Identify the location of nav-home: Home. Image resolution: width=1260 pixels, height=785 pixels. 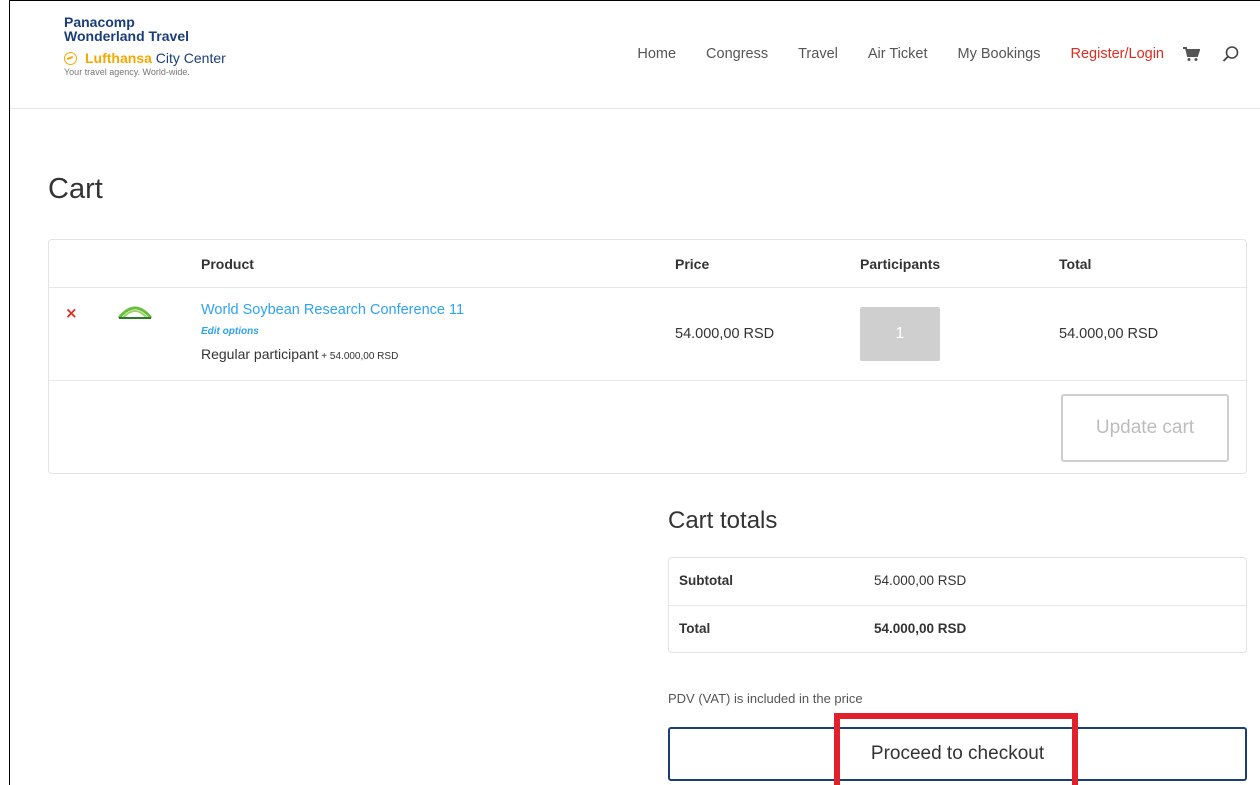
(656, 54).